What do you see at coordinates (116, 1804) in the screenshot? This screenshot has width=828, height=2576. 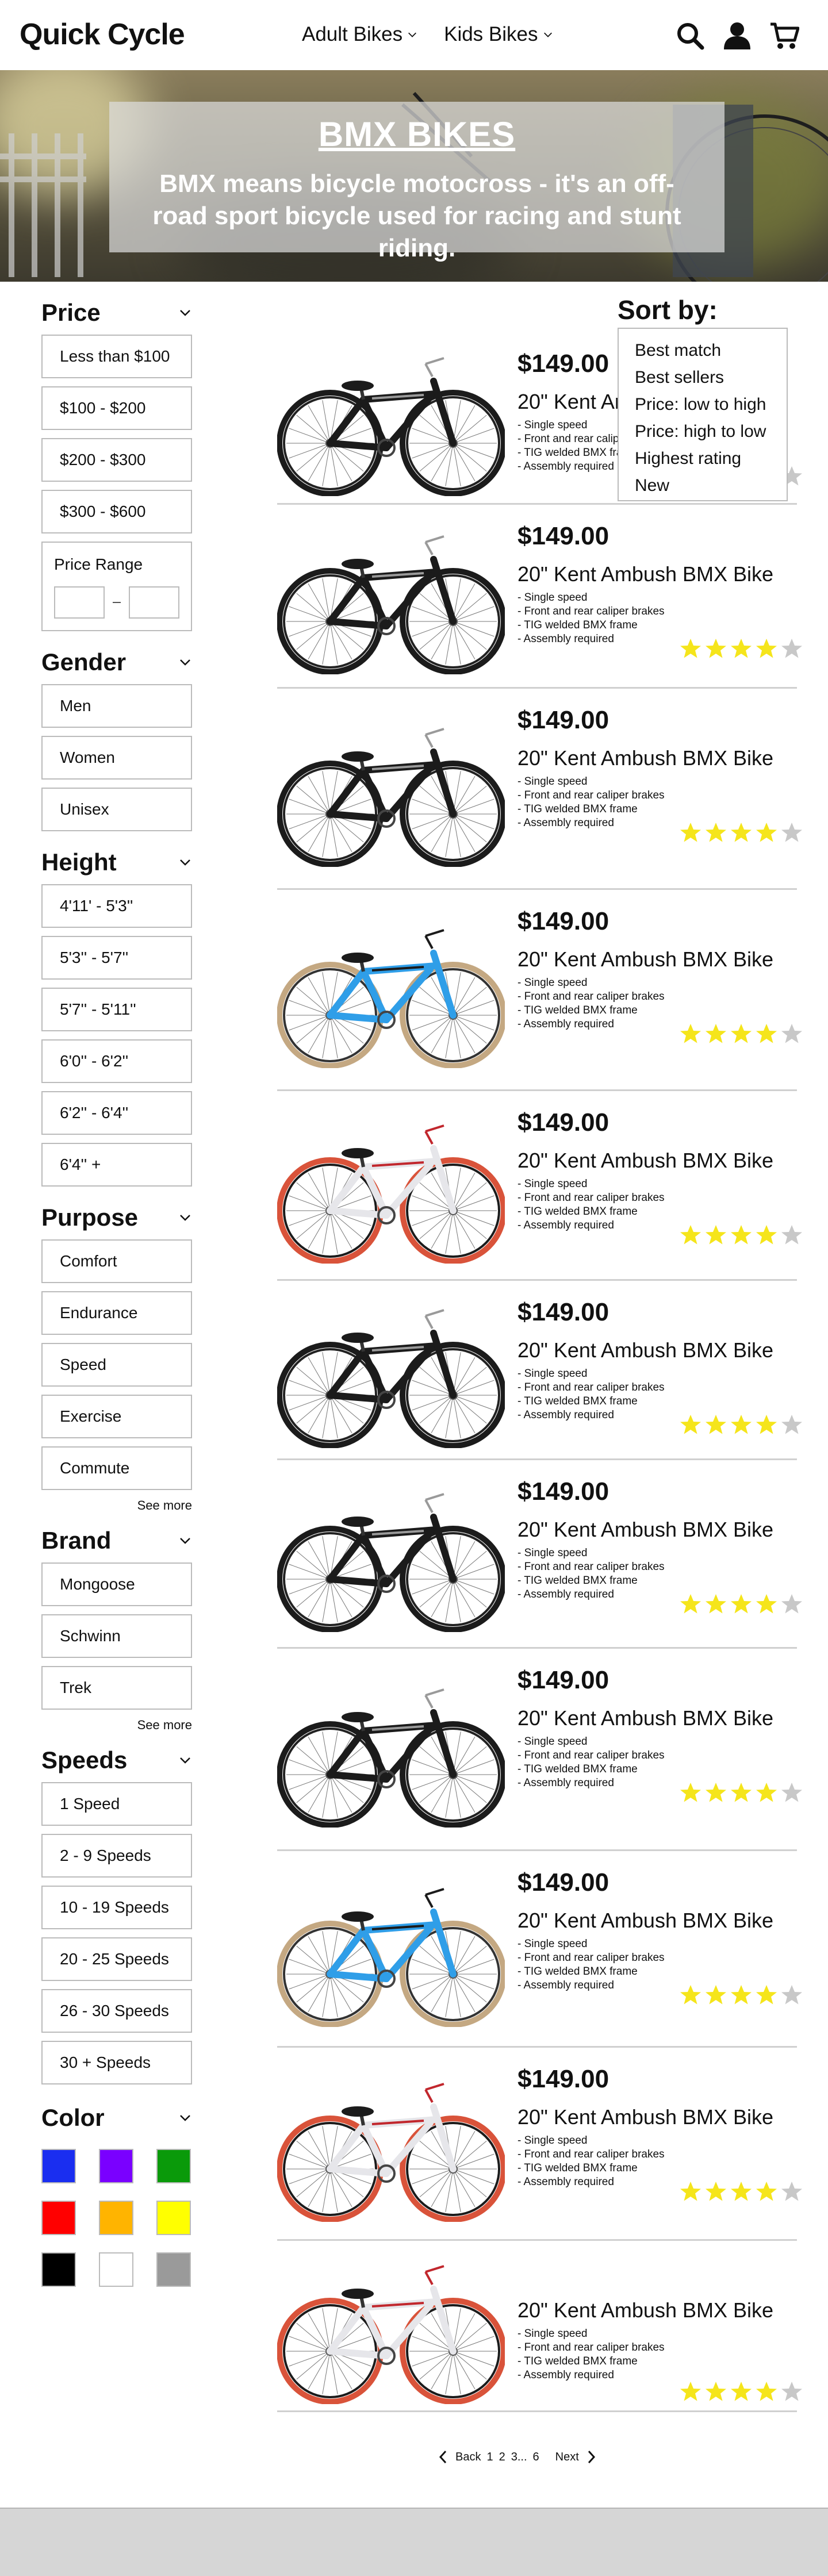 I see `filter-option: 1 Speed` at bounding box center [116, 1804].